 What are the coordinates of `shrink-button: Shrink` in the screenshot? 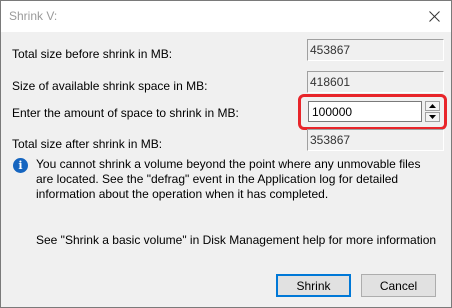 It's located at (313, 285).